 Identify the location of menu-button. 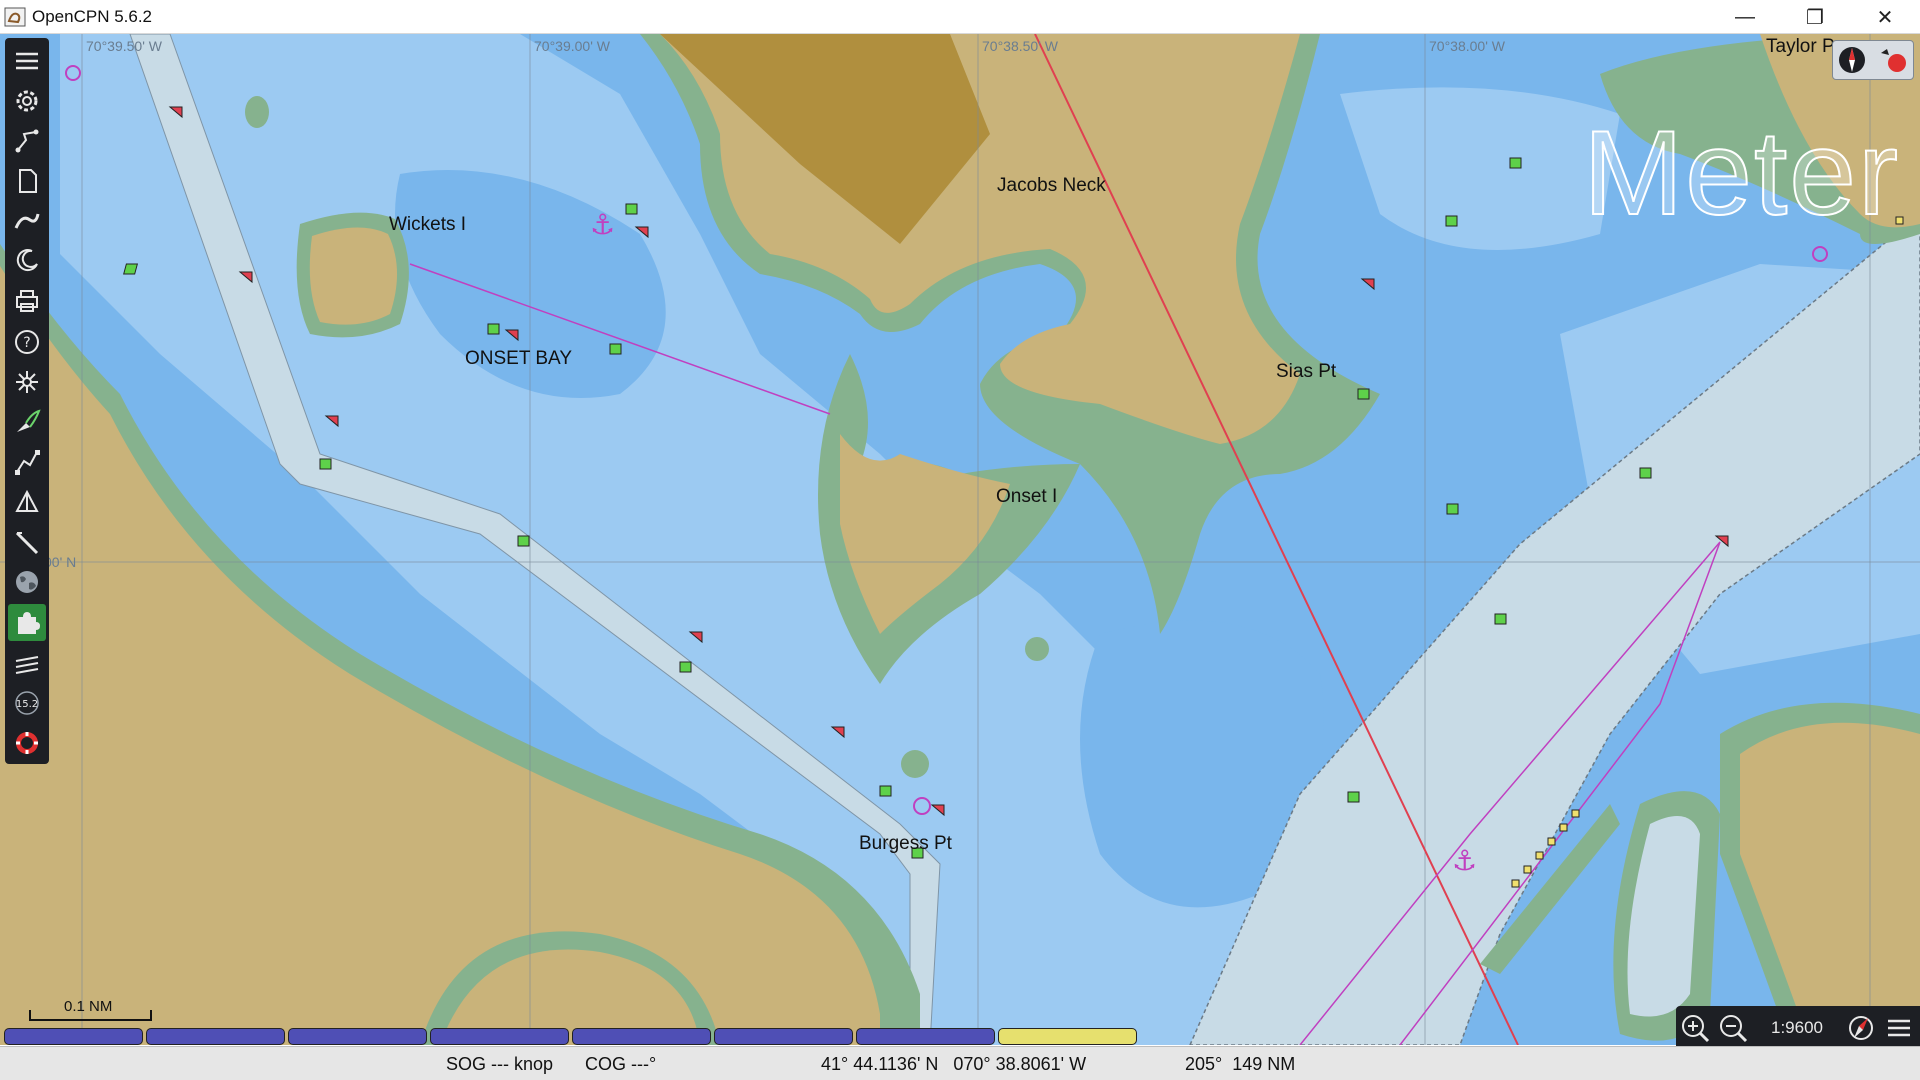
(27, 61).